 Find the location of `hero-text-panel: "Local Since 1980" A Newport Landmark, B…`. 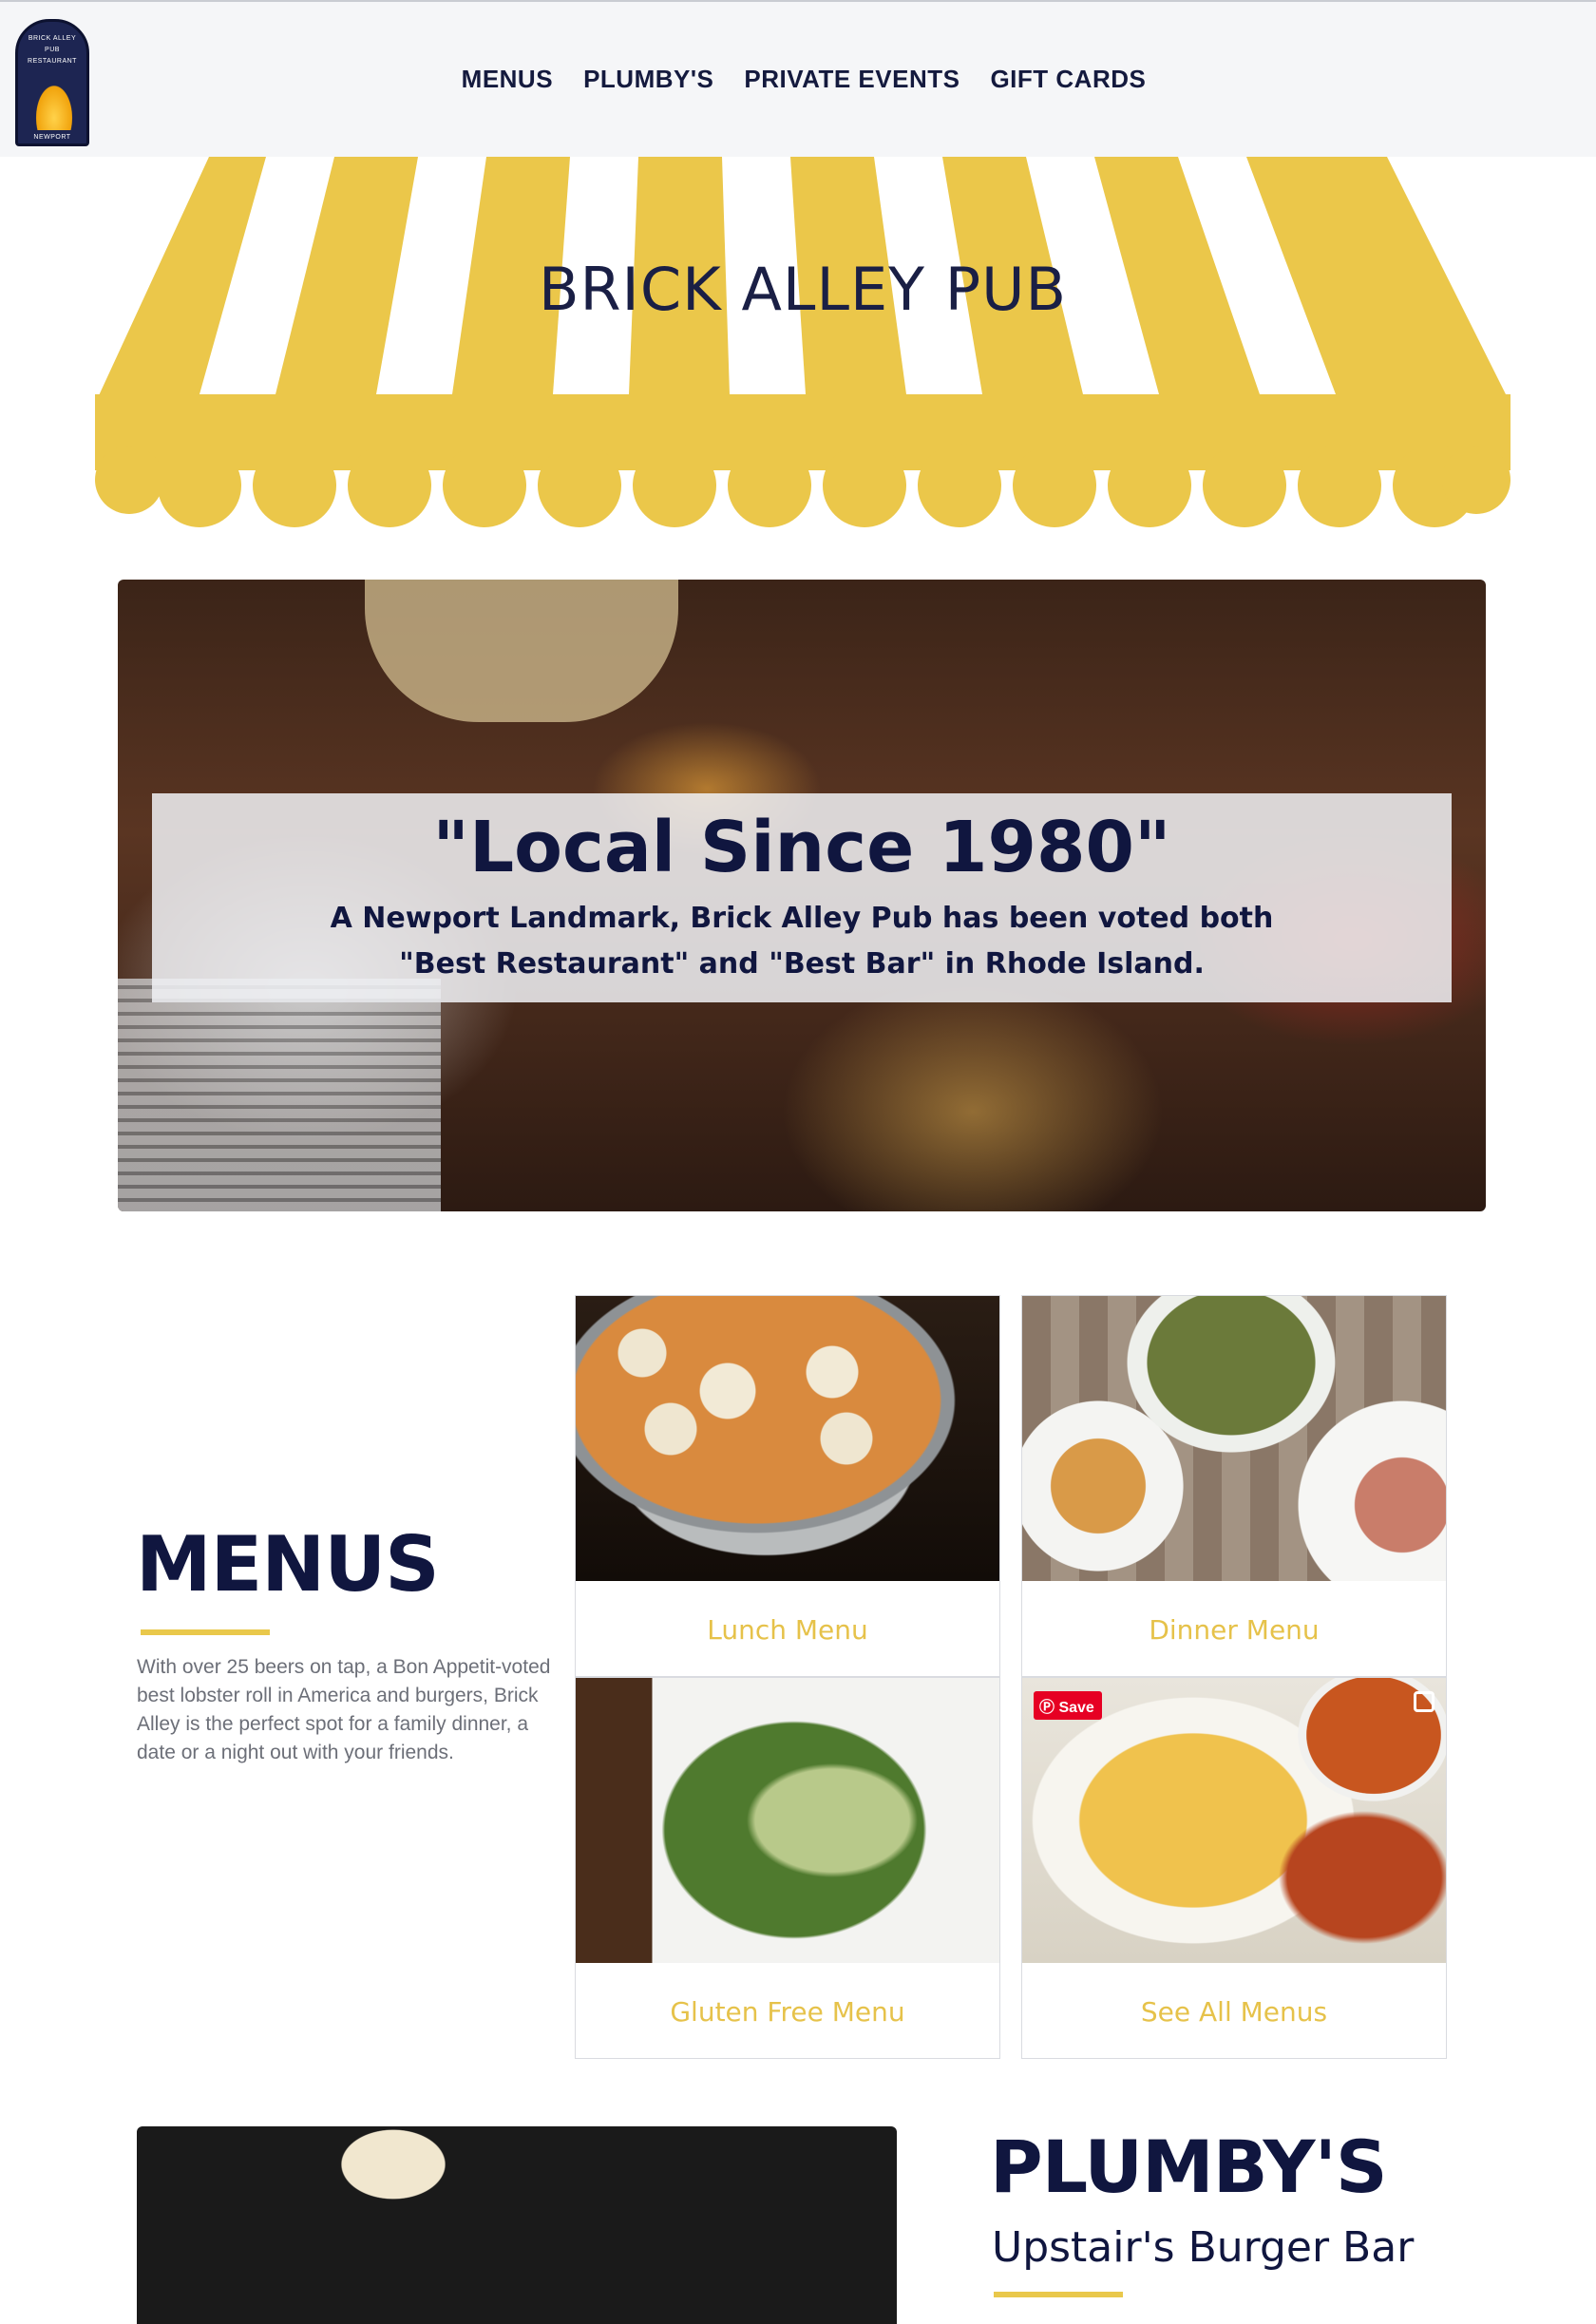

hero-text-panel: "Local Since 1980" A Newport Landmark, B… is located at coordinates (802, 897).